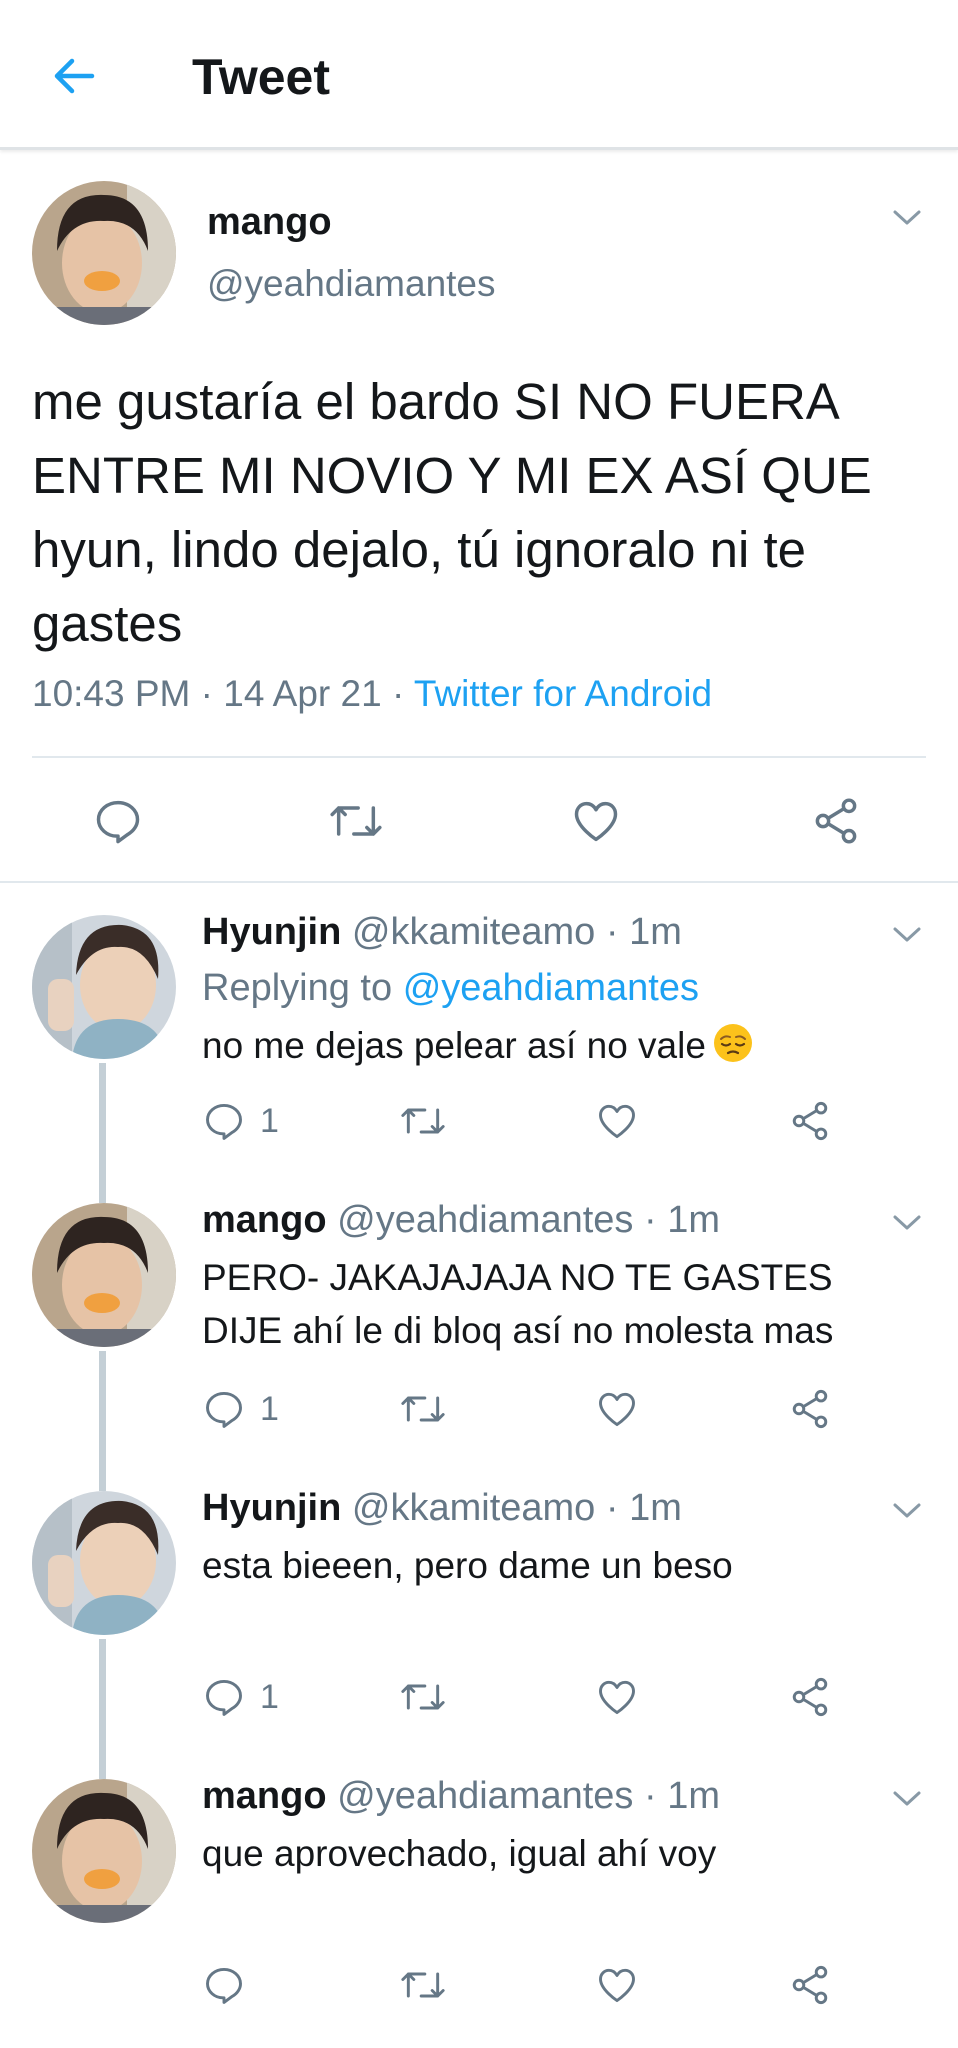  Describe the element at coordinates (479, 823) in the screenshot. I see `tweet-actions` at that location.